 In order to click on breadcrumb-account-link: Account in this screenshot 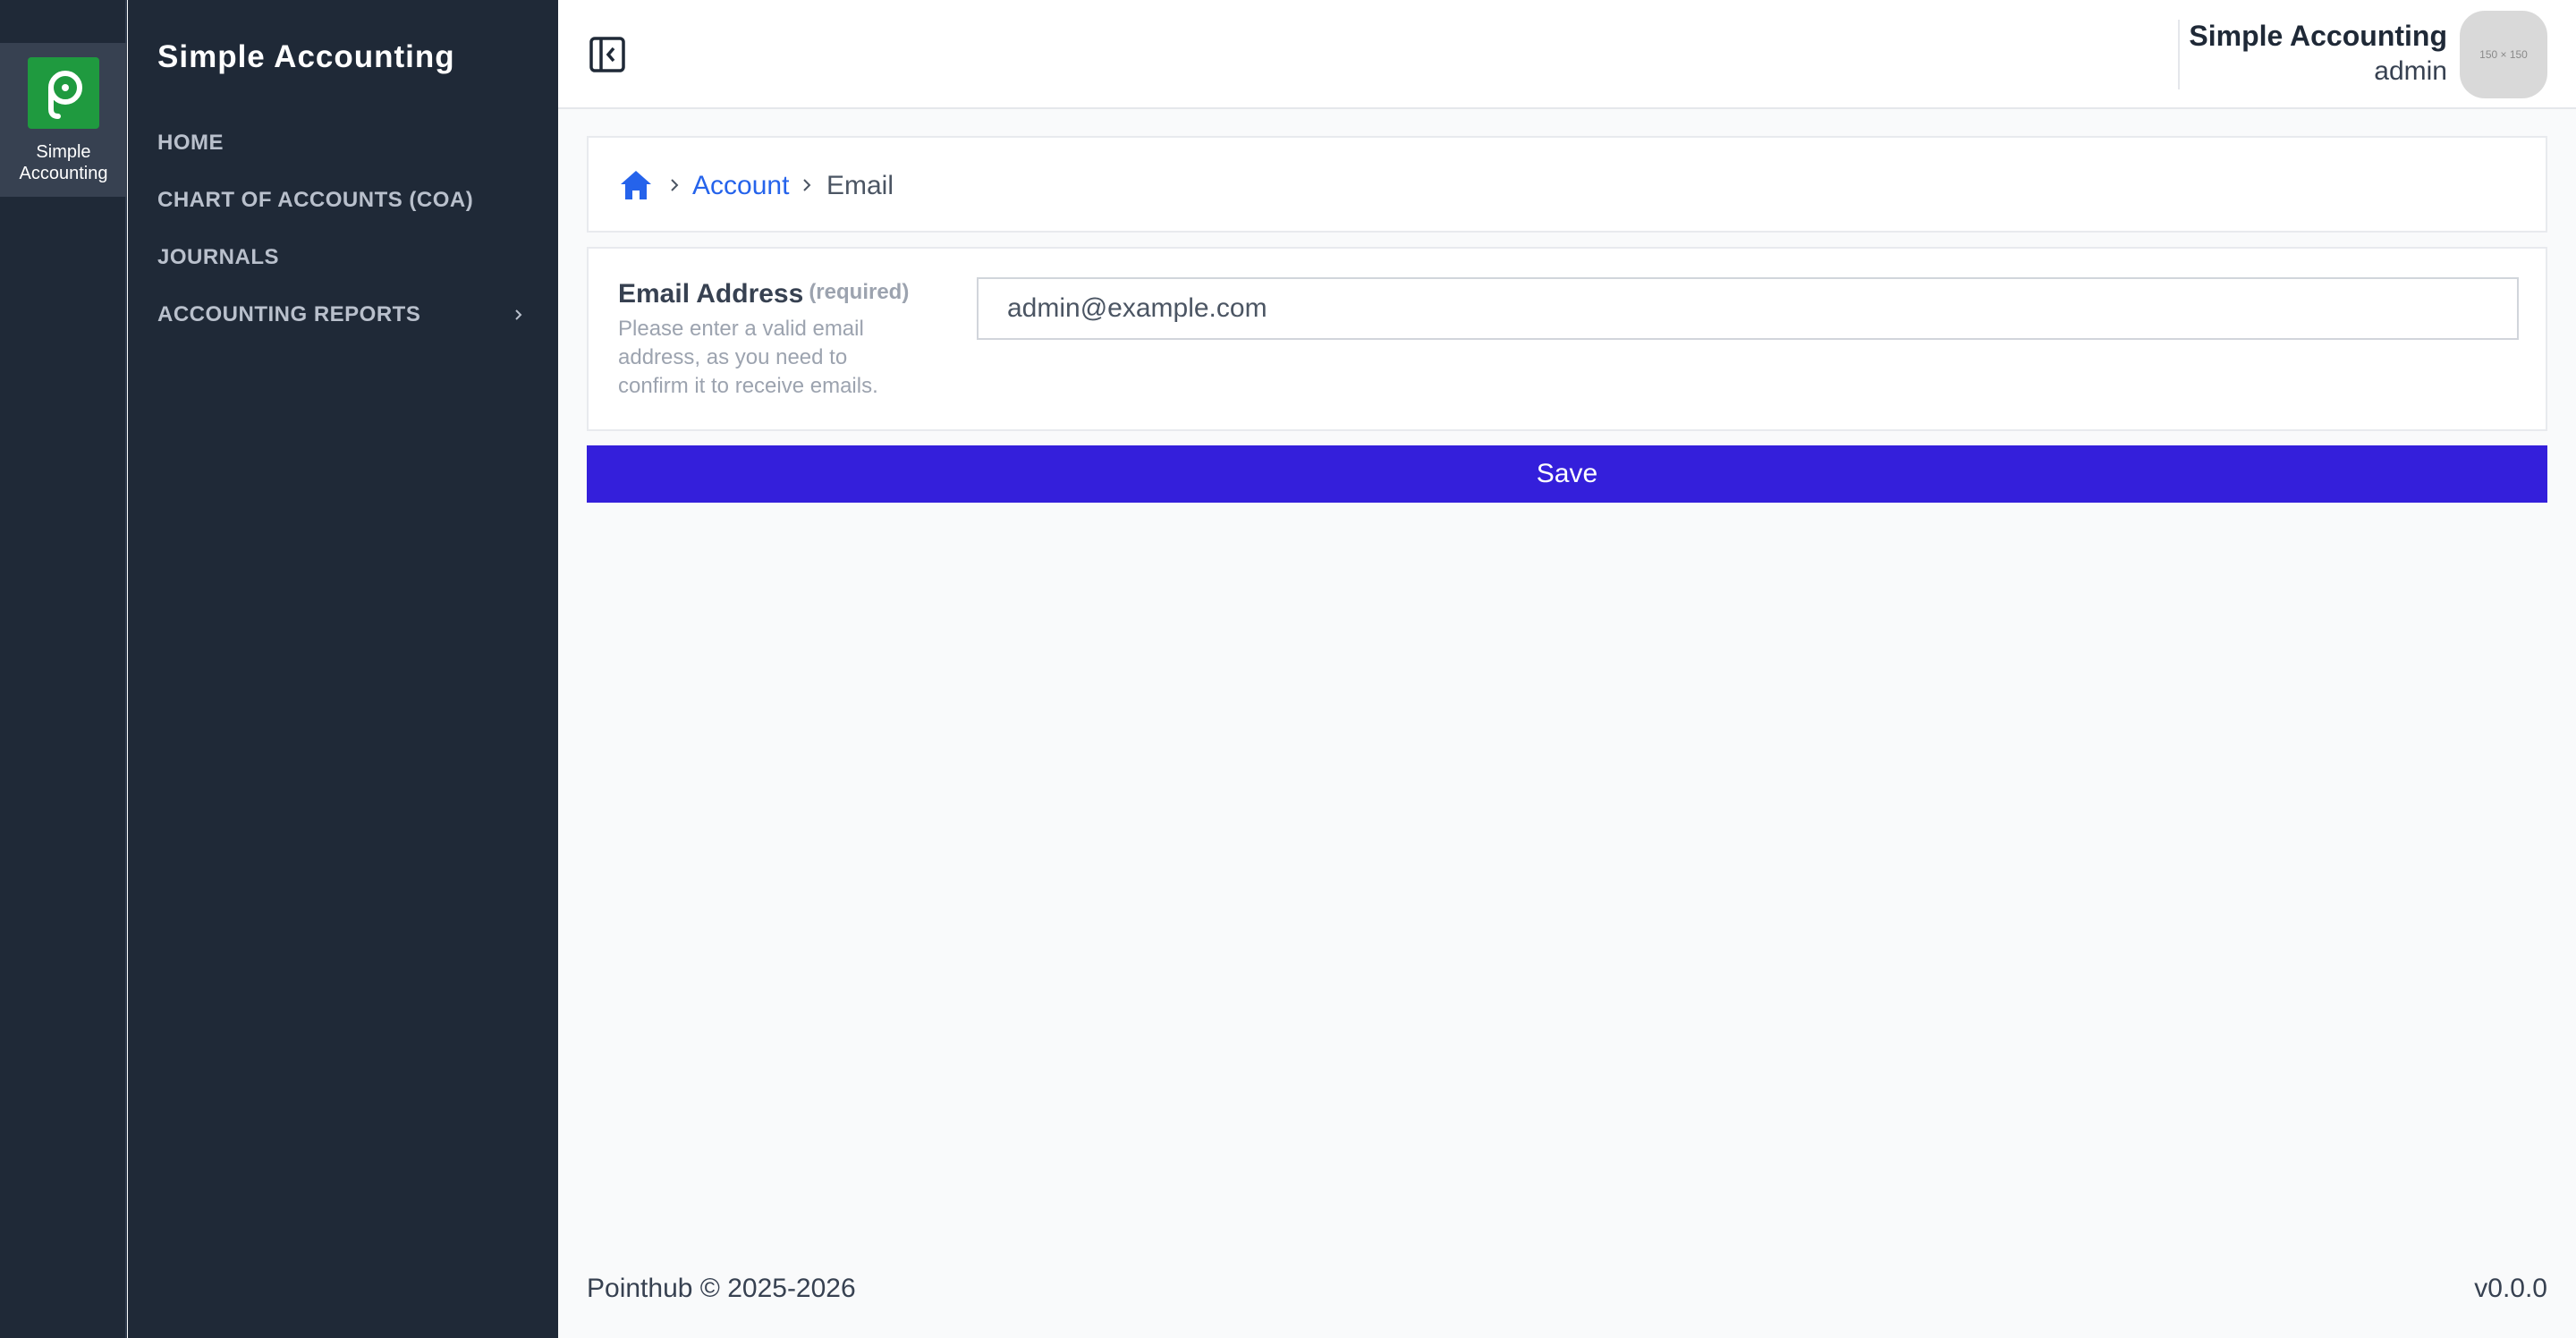, I will do `click(740, 186)`.